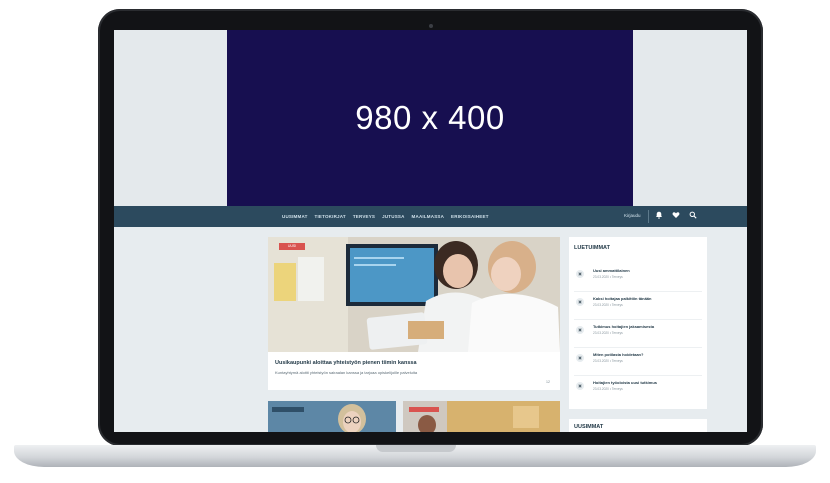 The width and height of the screenshot is (830, 483). I want to click on nav-item-jutussa: JUTUSSA, so click(393, 216).